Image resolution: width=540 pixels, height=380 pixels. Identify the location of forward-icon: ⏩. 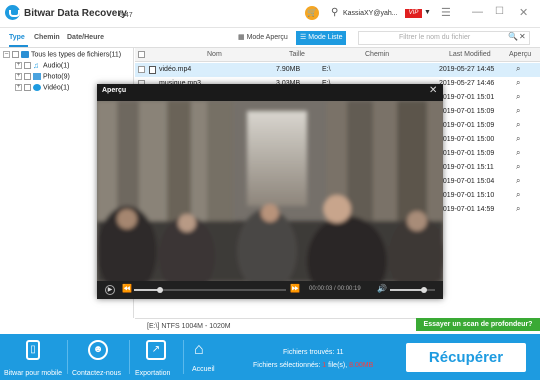
(295, 288).